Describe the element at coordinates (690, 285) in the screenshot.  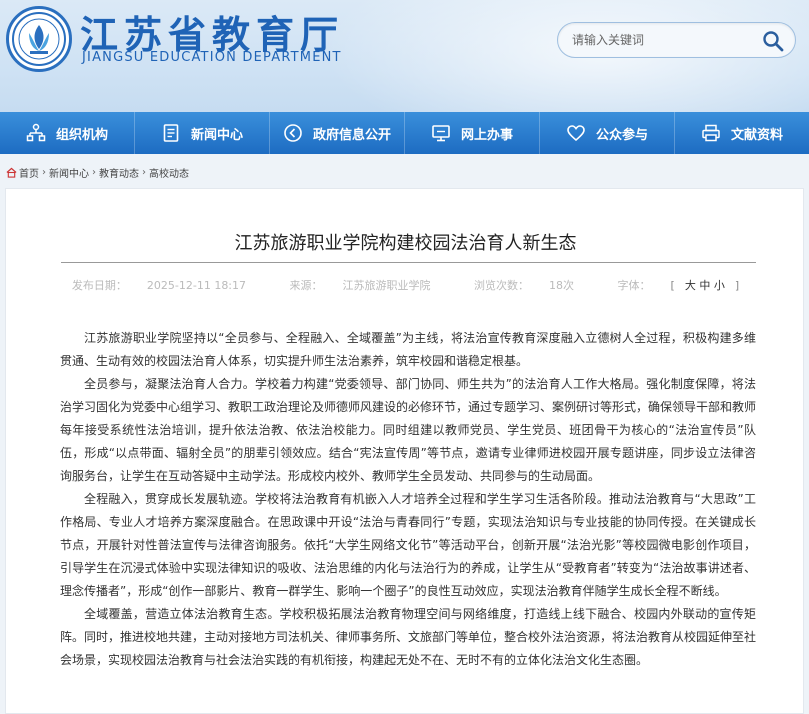
I see `font-large-button: 大` at that location.